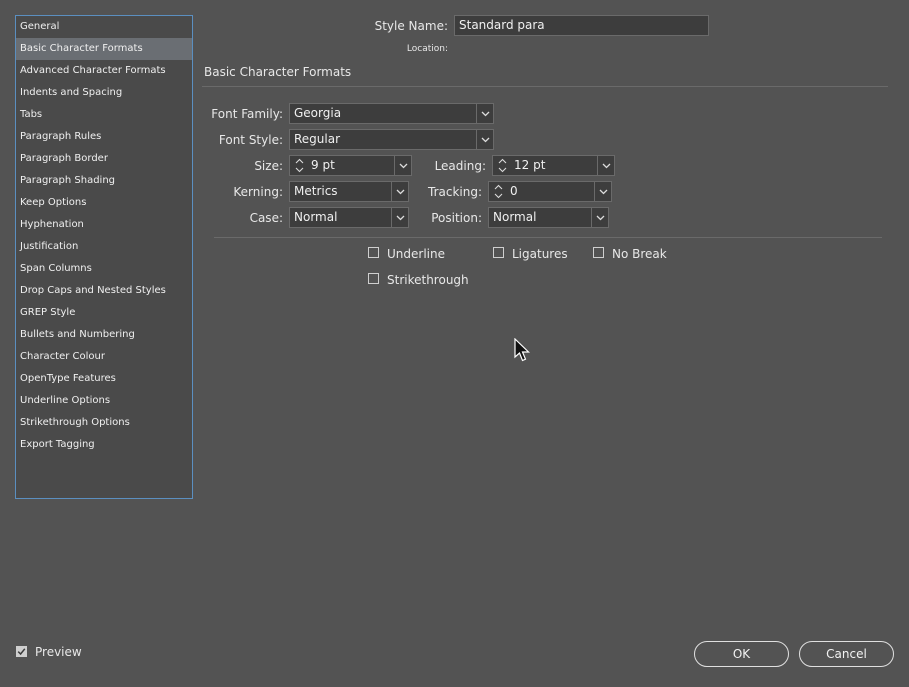 This screenshot has width=909, height=687. I want to click on case-label: Case:, so click(266, 218).